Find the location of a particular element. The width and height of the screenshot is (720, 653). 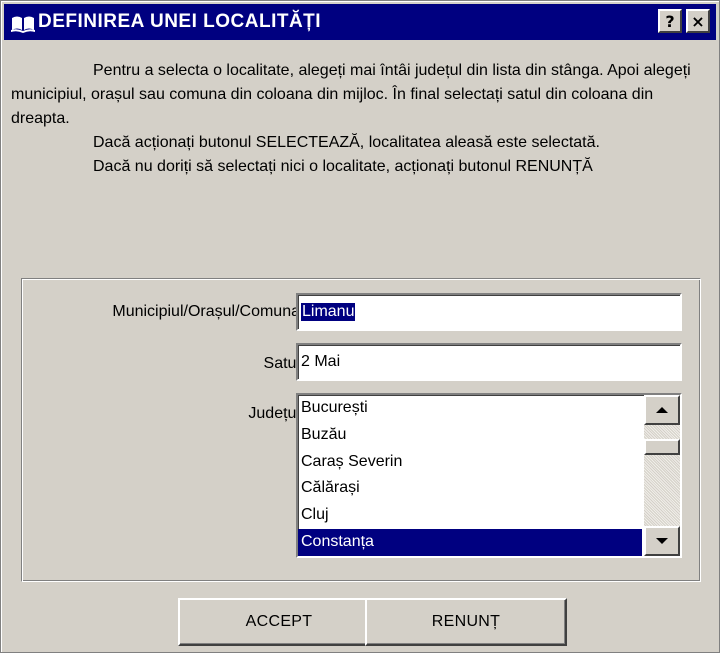

renunt-button: RENUNȚ is located at coordinates (466, 622).